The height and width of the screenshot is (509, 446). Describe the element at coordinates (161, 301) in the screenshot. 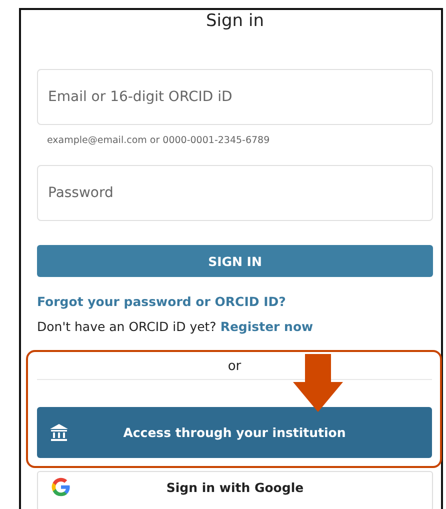

I see `forgot-password-link: Forgot your password or ORCID ID?` at that location.